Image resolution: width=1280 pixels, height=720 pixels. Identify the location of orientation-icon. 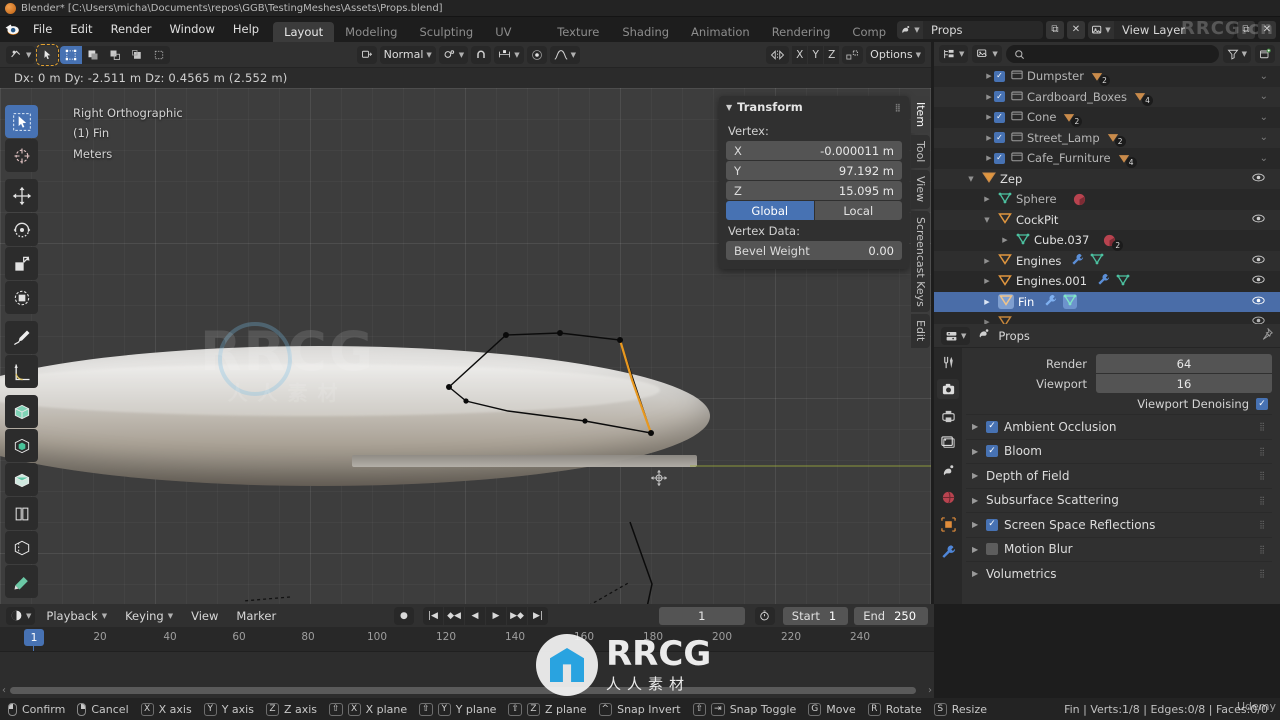
(366, 54).